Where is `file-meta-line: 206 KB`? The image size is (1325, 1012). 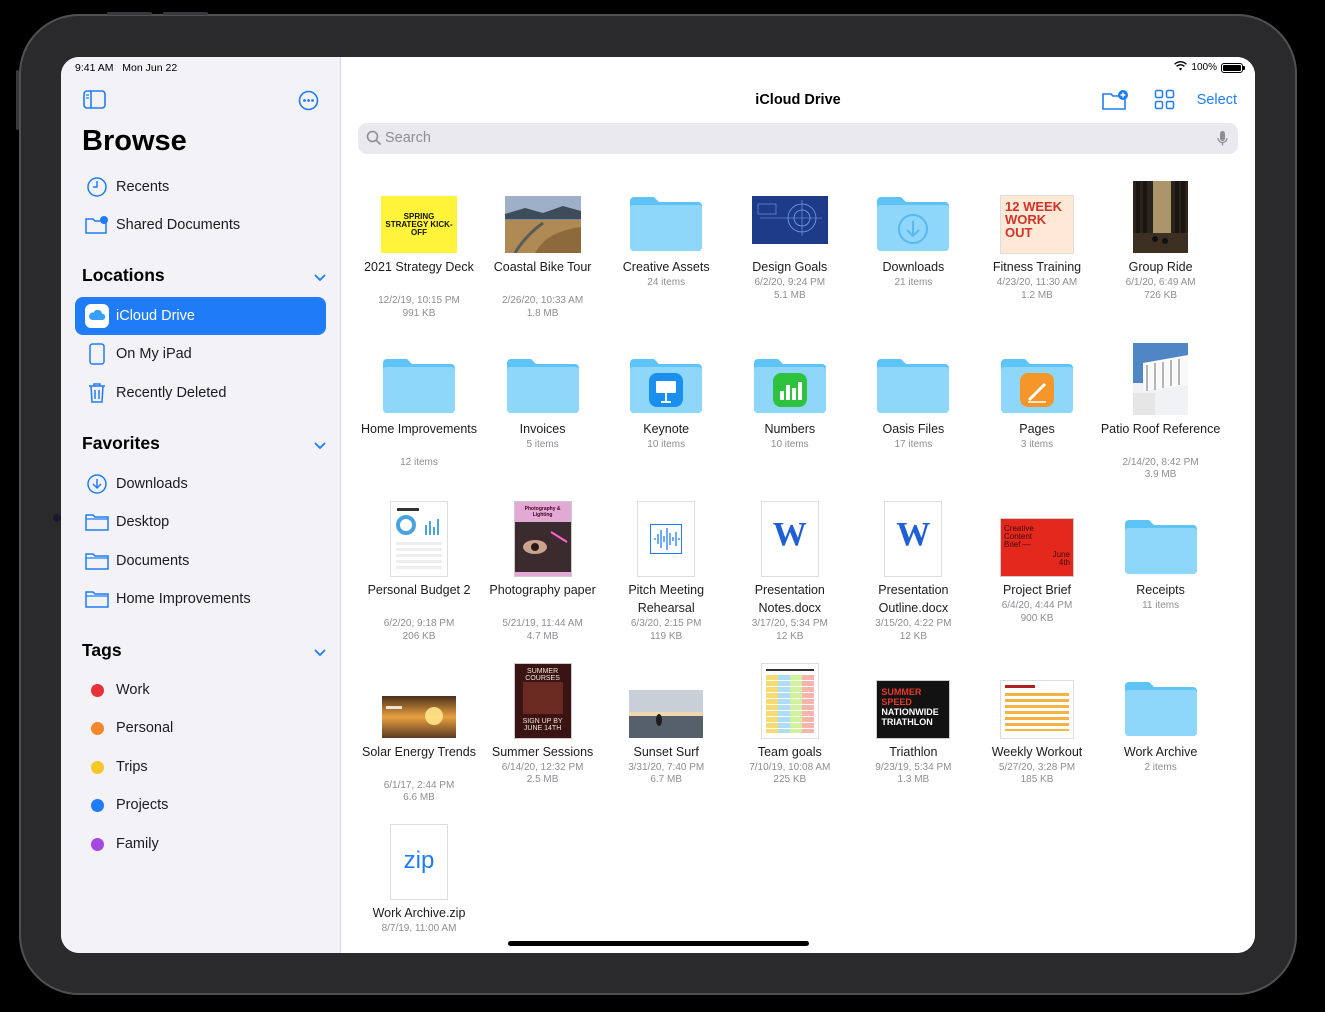
file-meta-line: 206 KB is located at coordinates (419, 636).